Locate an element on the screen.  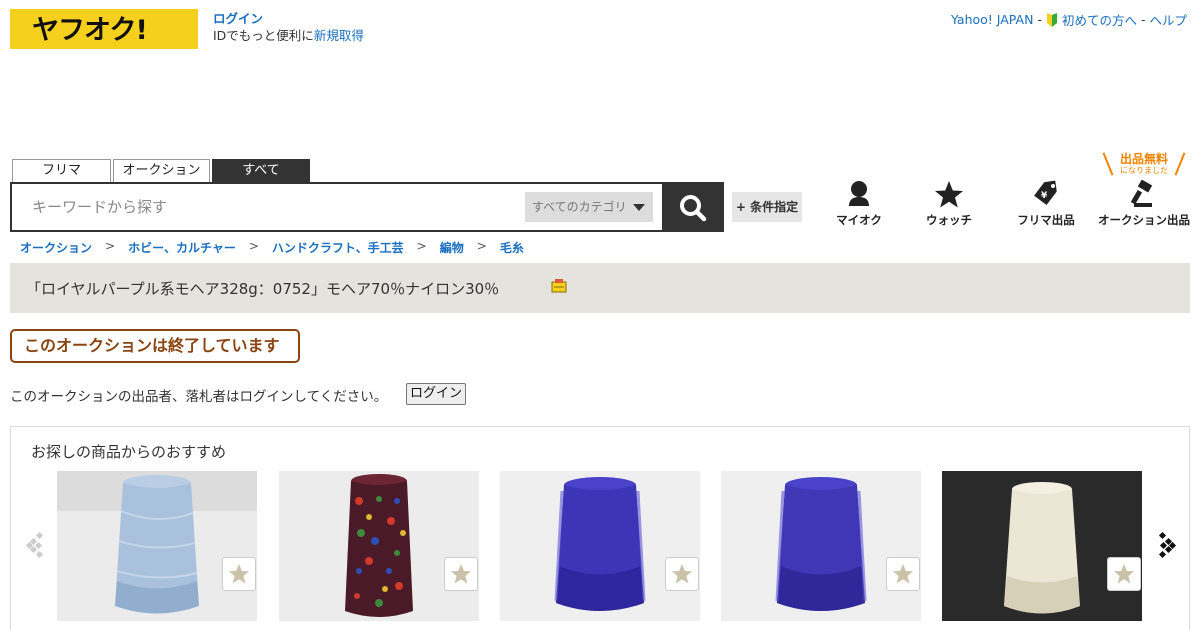
nav-flea-listing: ¥ フリマ出品 is located at coordinates (1046, 204).